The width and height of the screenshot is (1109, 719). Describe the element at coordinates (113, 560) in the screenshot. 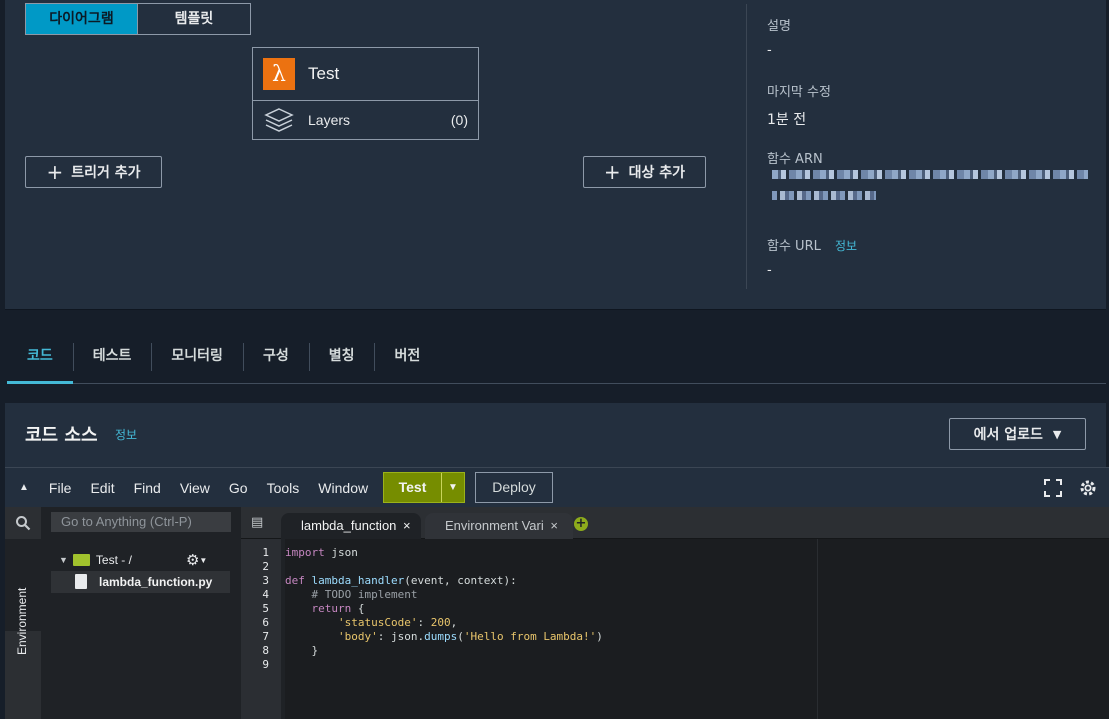

I see `tree-root-label: Test - /` at that location.